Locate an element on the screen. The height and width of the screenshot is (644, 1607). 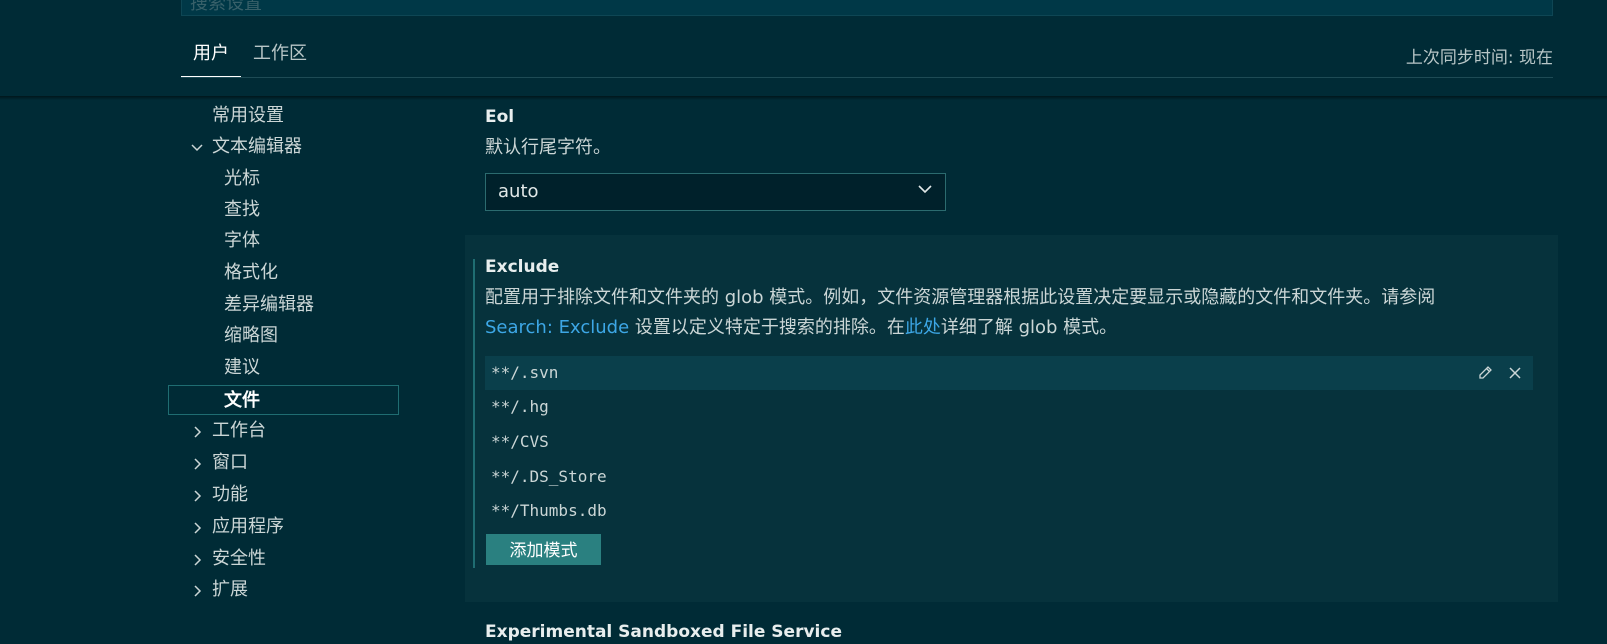
toc-item-common: 常用设置 is located at coordinates (248, 116).